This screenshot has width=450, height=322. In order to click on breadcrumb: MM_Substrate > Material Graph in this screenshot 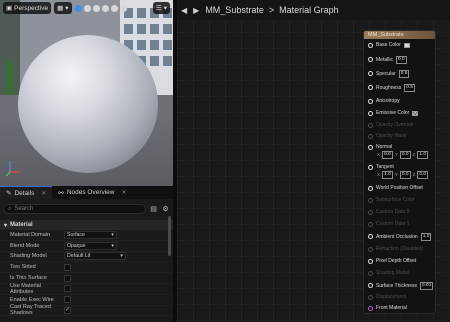, I will do `click(271, 10)`.